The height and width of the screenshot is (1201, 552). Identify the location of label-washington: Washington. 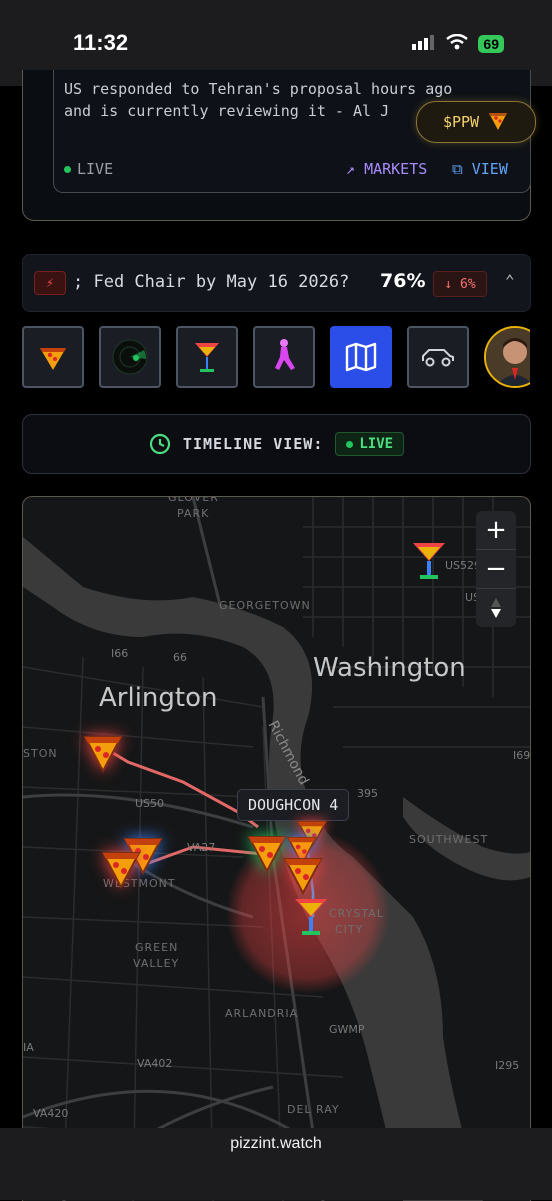
(389, 668).